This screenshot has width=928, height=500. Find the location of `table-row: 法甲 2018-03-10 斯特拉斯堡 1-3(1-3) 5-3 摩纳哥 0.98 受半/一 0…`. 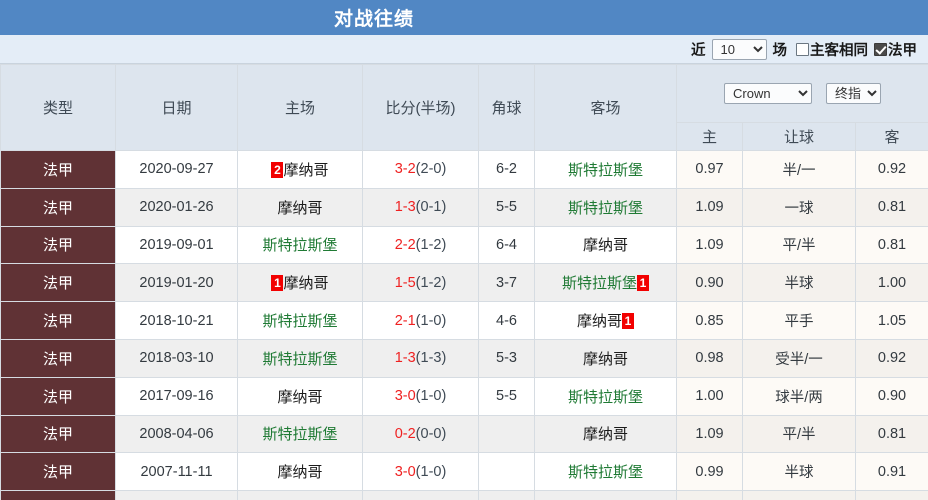

table-row: 法甲 2018-03-10 斯特拉斯堡 1-3(1-3) 5-3 摩纳哥 0.98 受半/一 0… is located at coordinates (464, 358).